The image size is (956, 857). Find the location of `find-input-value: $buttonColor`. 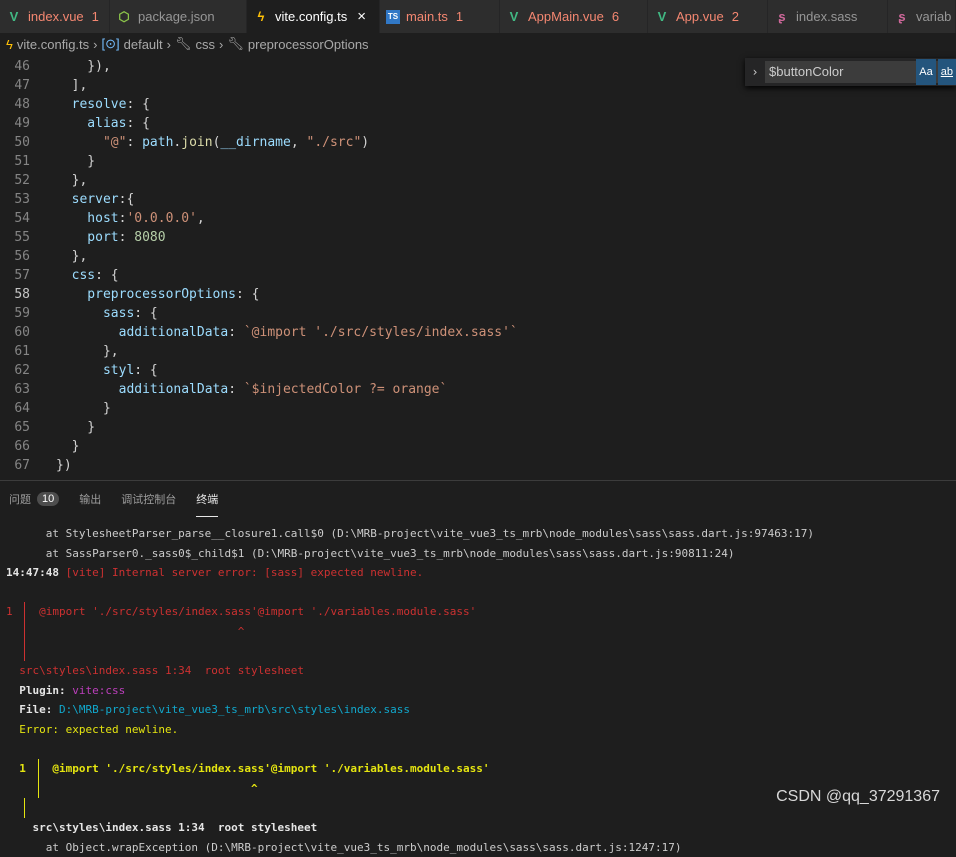

find-input-value: $buttonColor is located at coordinates (841, 72).